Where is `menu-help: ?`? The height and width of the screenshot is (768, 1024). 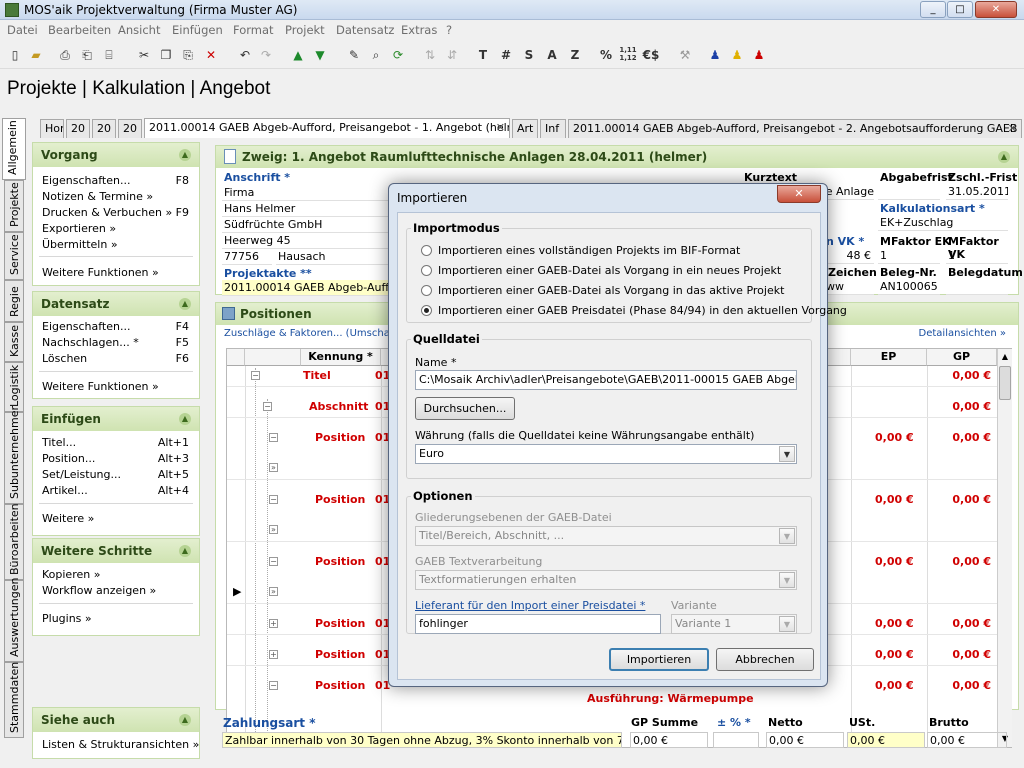
menu-help: ? is located at coordinates (449, 30).